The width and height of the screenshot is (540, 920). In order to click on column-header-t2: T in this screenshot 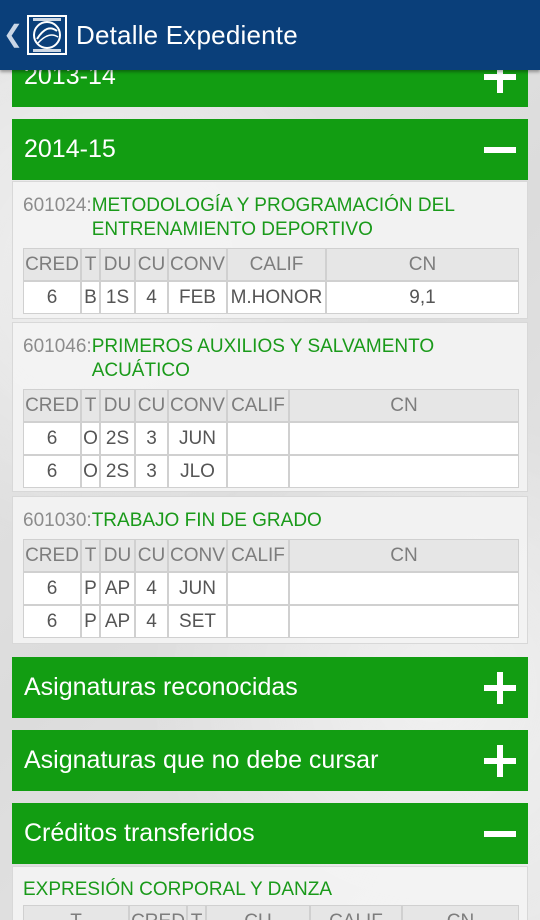, I will do `click(196, 912)`.